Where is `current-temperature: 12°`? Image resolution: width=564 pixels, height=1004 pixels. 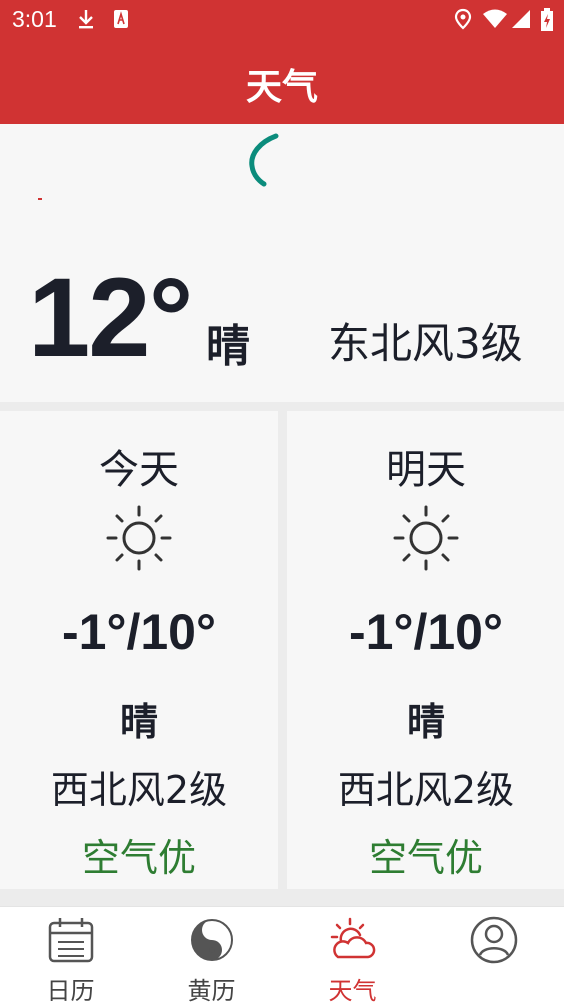
current-temperature: 12° is located at coordinates (110, 317).